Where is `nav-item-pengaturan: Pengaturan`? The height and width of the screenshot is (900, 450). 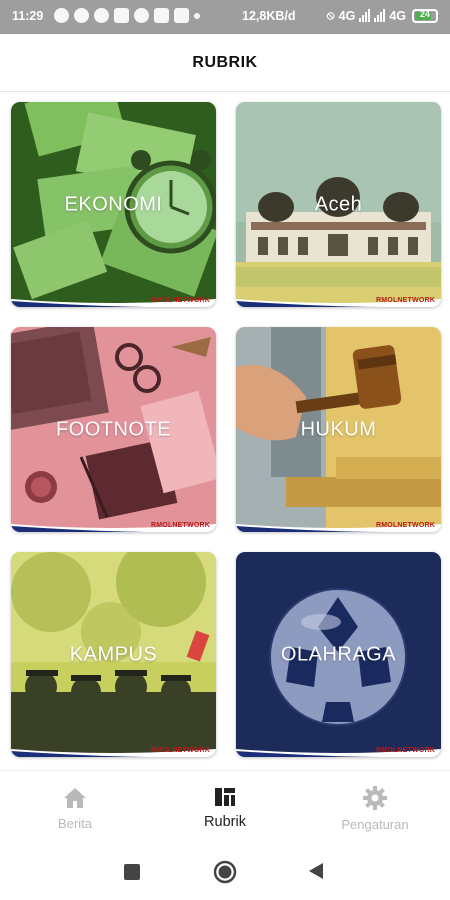
nav-item-pengaturan: Pengaturan is located at coordinates (375, 808).